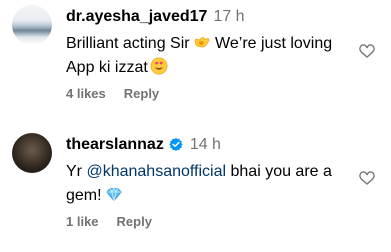 This screenshot has width=391, height=252. I want to click on timestamp: 14 h, so click(205, 144).